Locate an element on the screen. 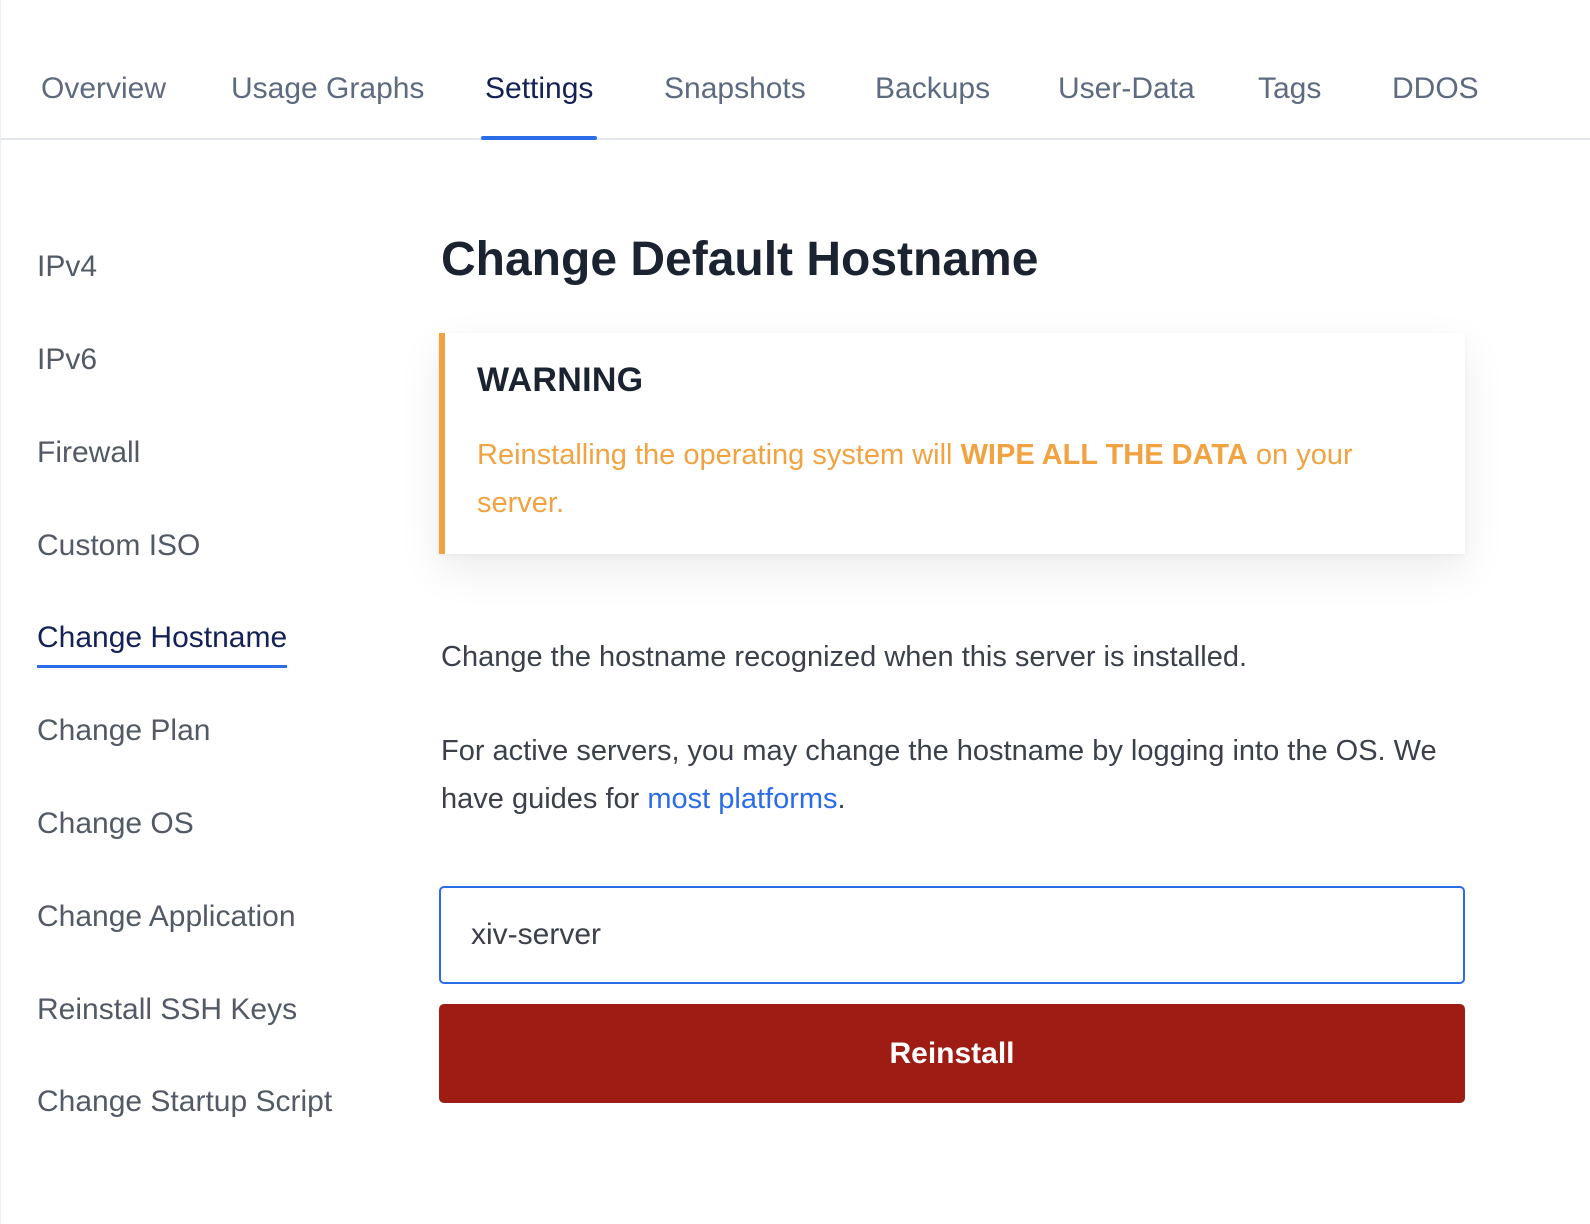  sidebar-item-change-hostname: Change Hostname is located at coordinates (162, 644).